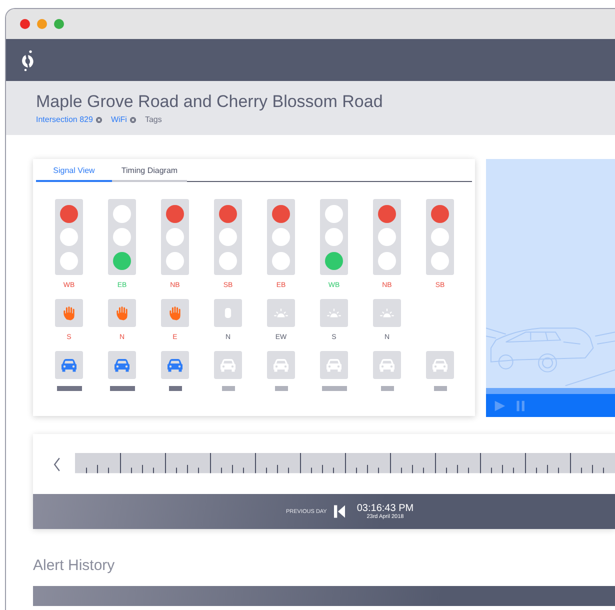 This screenshot has width=615, height=610. Describe the element at coordinates (118, 119) in the screenshot. I see `tag-link: WiFi` at that location.